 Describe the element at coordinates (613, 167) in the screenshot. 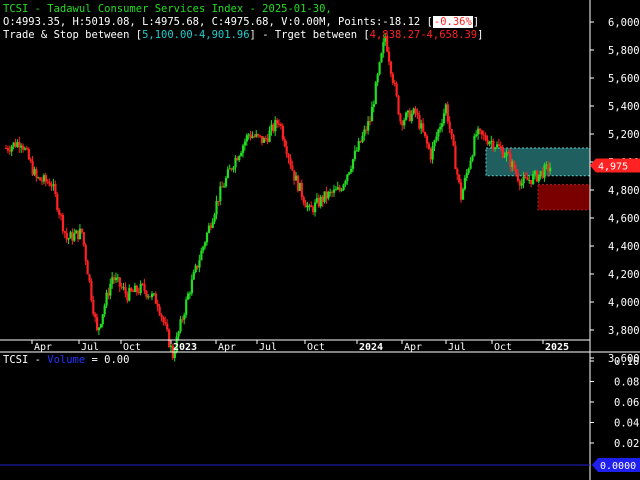

I see `last-price-label: 4,975` at that location.